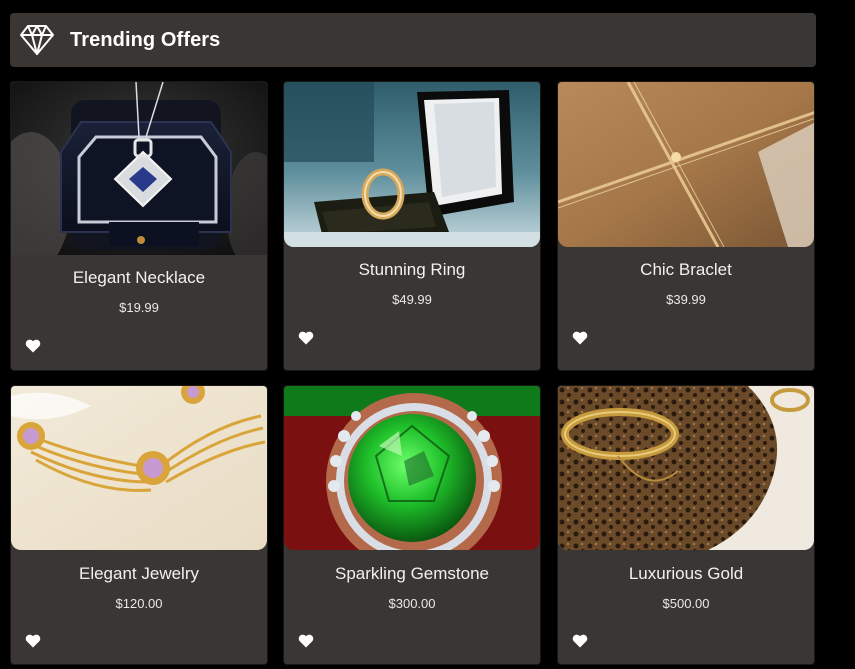  Describe the element at coordinates (139, 307) in the screenshot. I see `product-price: $19.99` at that location.